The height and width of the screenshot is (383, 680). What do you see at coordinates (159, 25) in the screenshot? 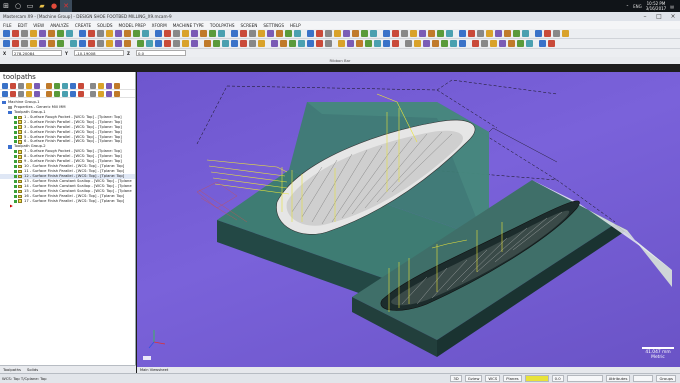
I see `menu-xform: XFORM` at bounding box center [159, 25].